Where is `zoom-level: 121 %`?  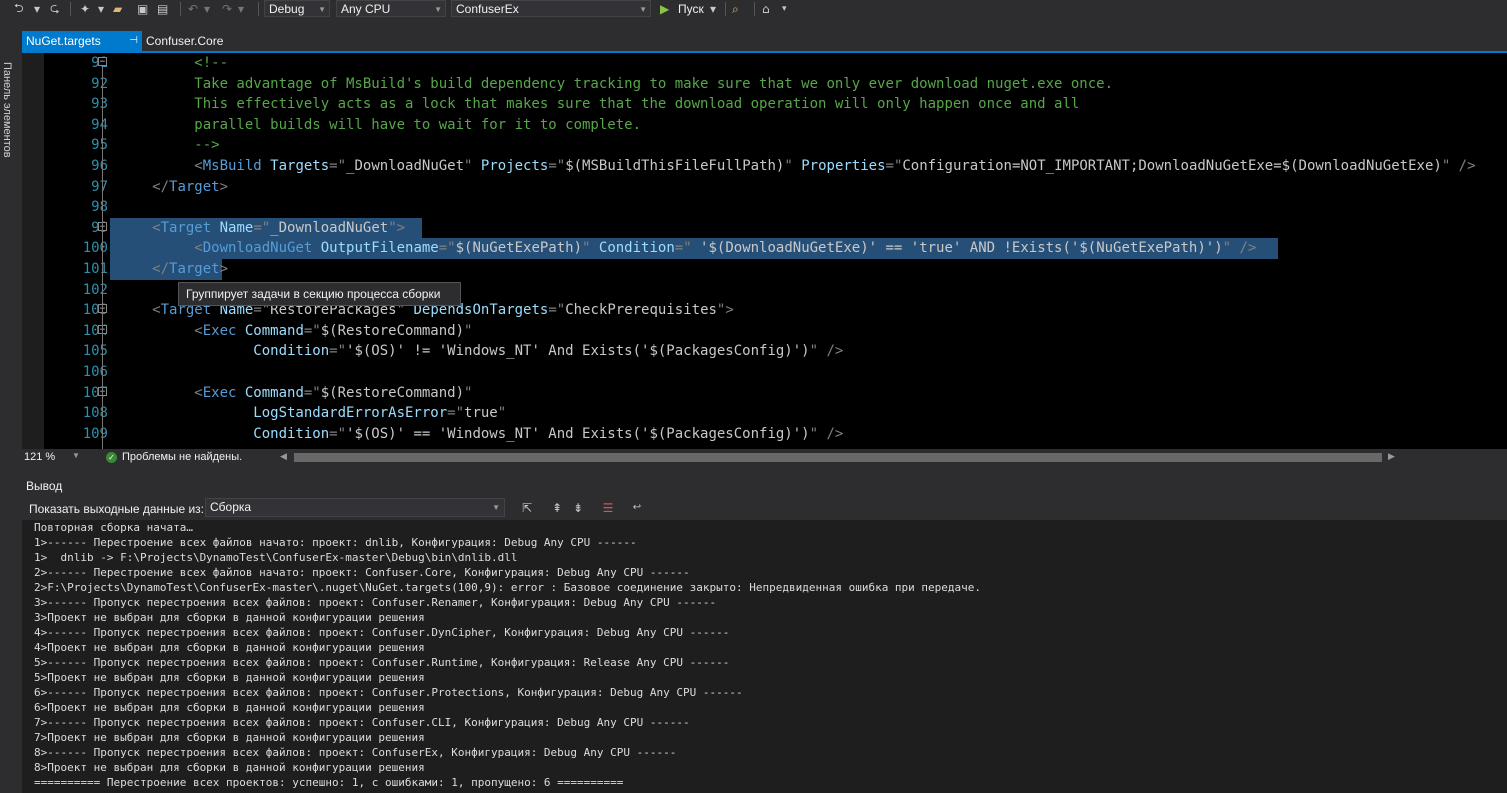 zoom-level: 121 % is located at coordinates (39, 457).